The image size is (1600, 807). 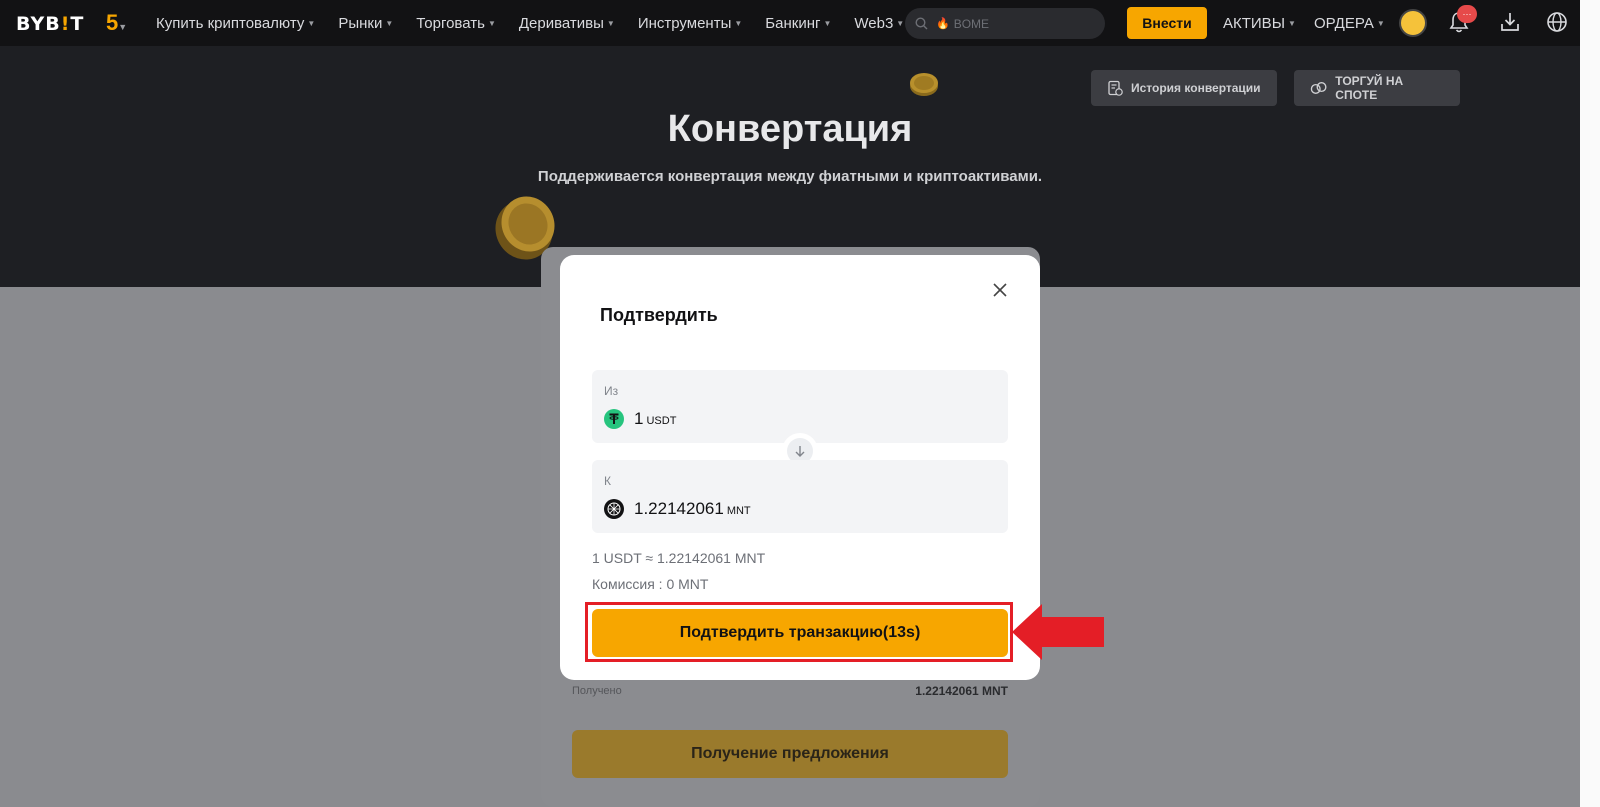 What do you see at coordinates (679, 558) in the screenshot?
I see `exchange-rate: 1 USDT ≈ 1.22142061 MNT` at bounding box center [679, 558].